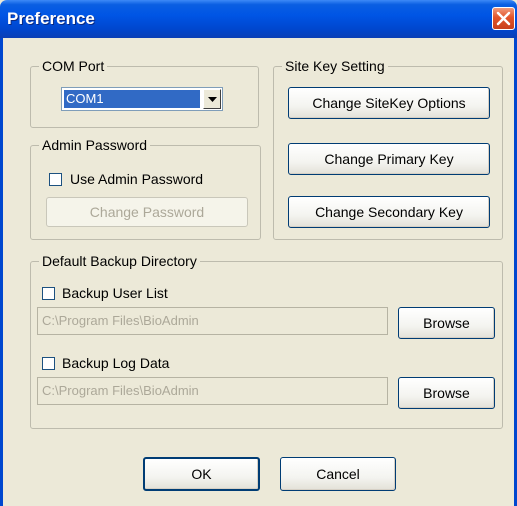  Describe the element at coordinates (73, 66) in the screenshot. I see `com-port-legend: COM Port` at that location.